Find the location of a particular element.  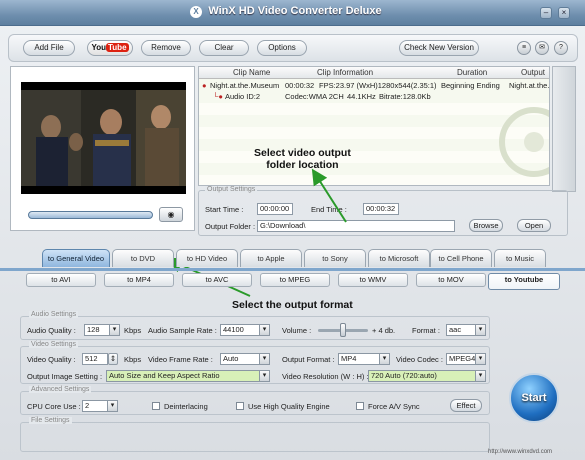

output-format-select: MP4 is located at coordinates (364, 359).